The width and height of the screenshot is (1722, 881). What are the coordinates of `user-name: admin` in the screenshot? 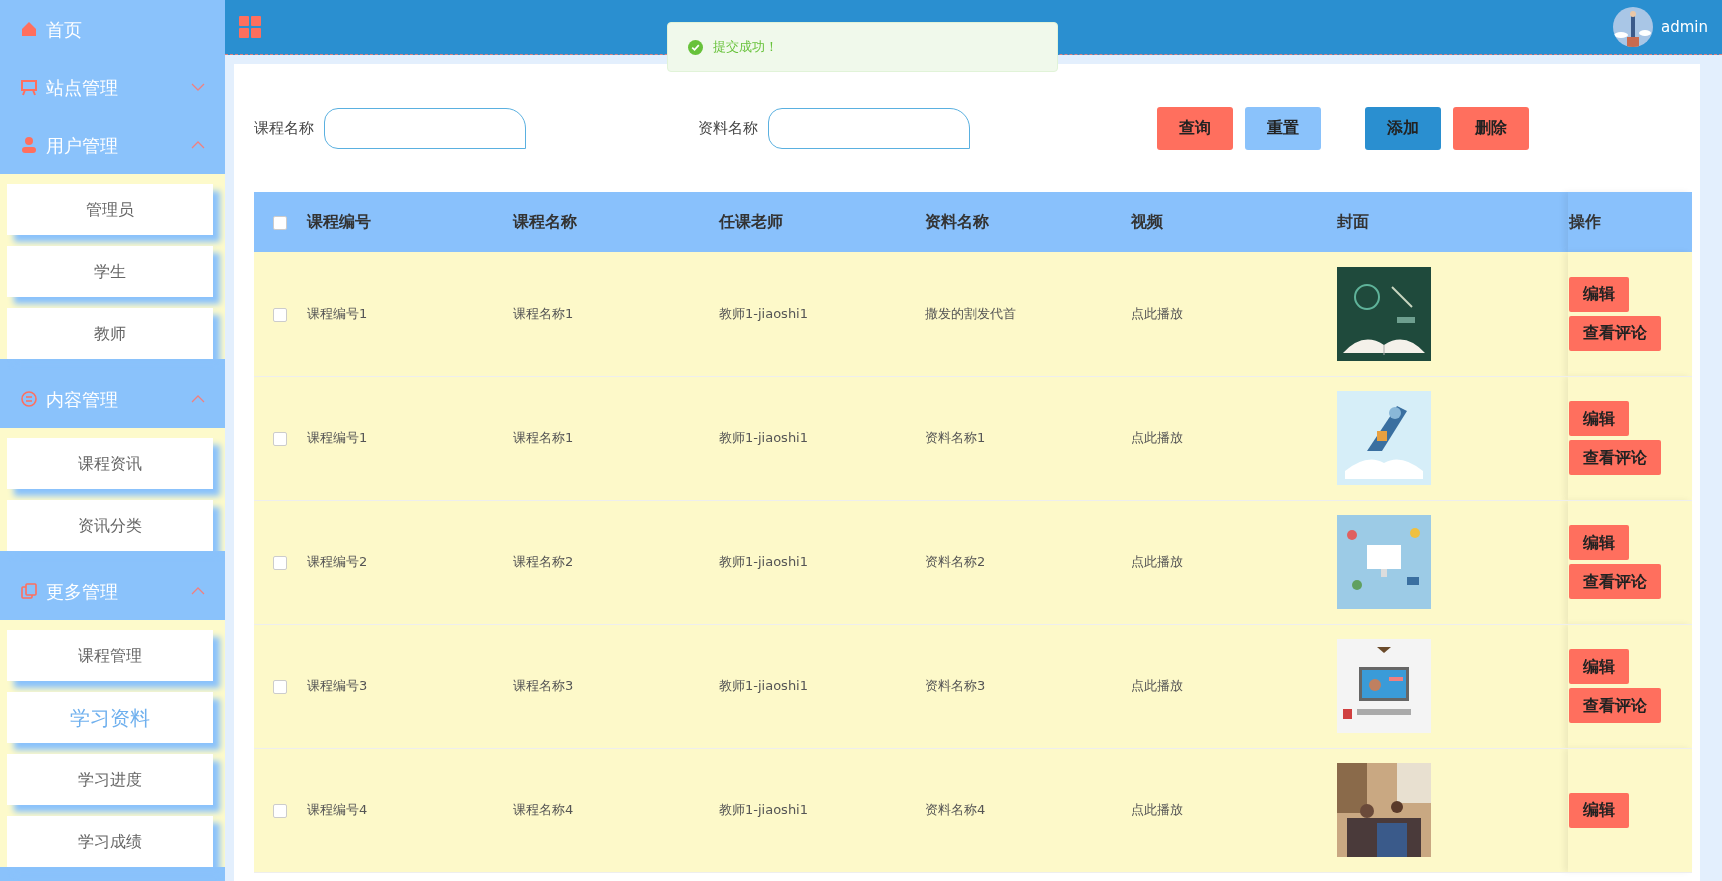 It's located at (1684, 27).